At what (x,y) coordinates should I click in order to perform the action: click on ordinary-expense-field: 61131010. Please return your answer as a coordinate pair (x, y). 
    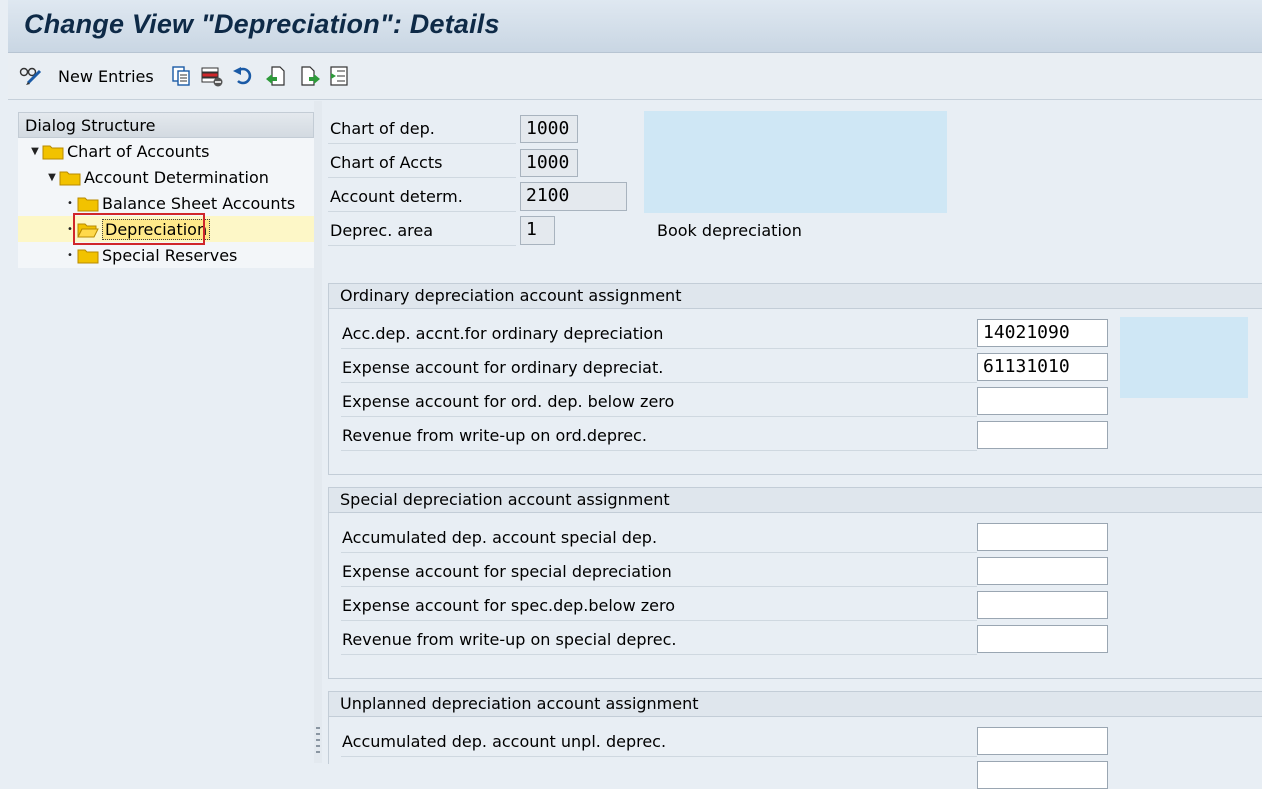
    Looking at the image, I should click on (1042, 367).